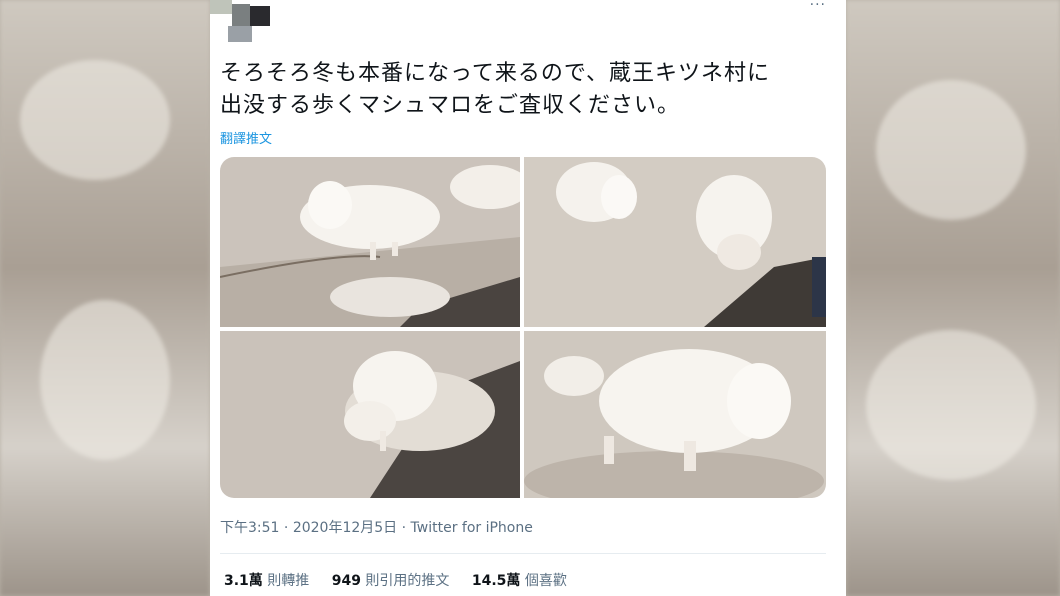 The image size is (1060, 596). I want to click on tweet-meta: 下午3:51 · 2020年12月5日 · Twitter for iPhone, so click(376, 527).